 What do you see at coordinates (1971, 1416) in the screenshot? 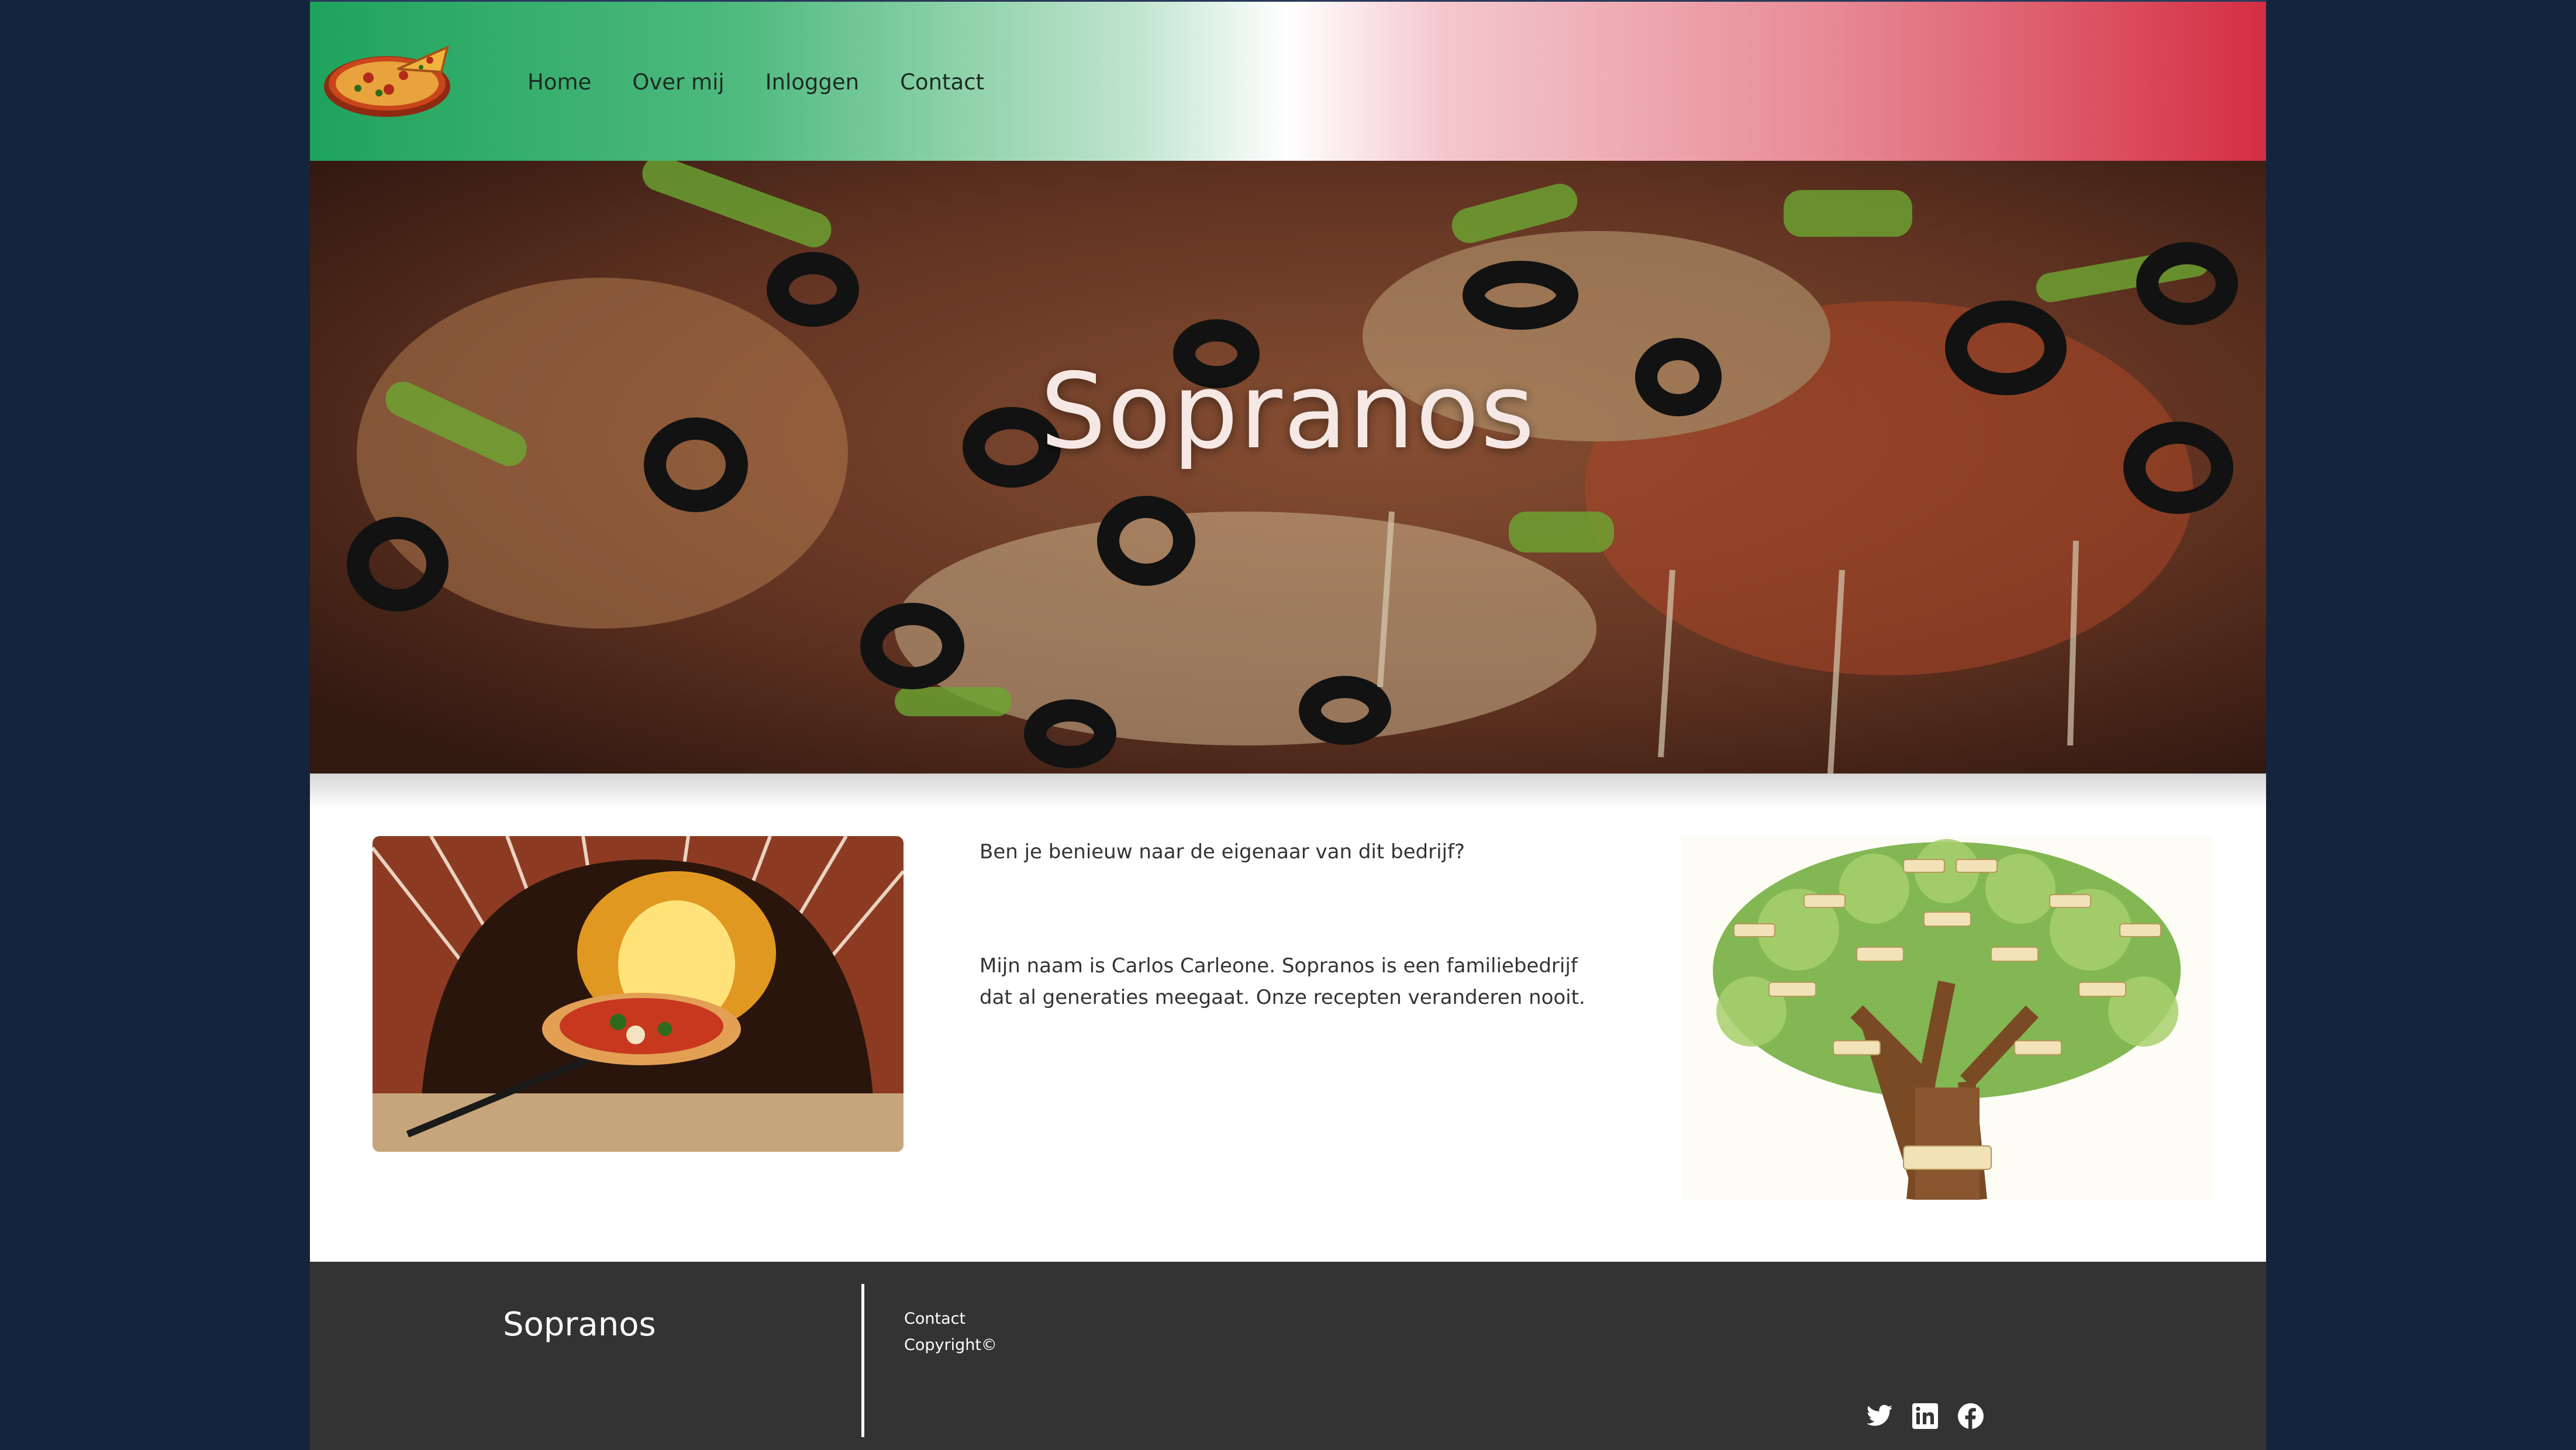
I see `facebook-icon` at bounding box center [1971, 1416].